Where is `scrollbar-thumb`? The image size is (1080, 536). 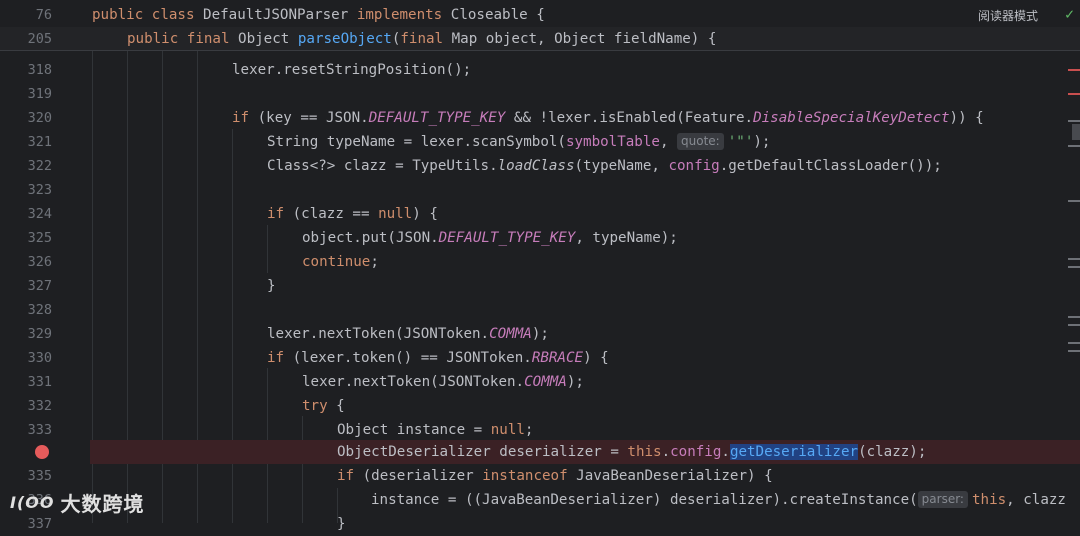 scrollbar-thumb is located at coordinates (1076, 132).